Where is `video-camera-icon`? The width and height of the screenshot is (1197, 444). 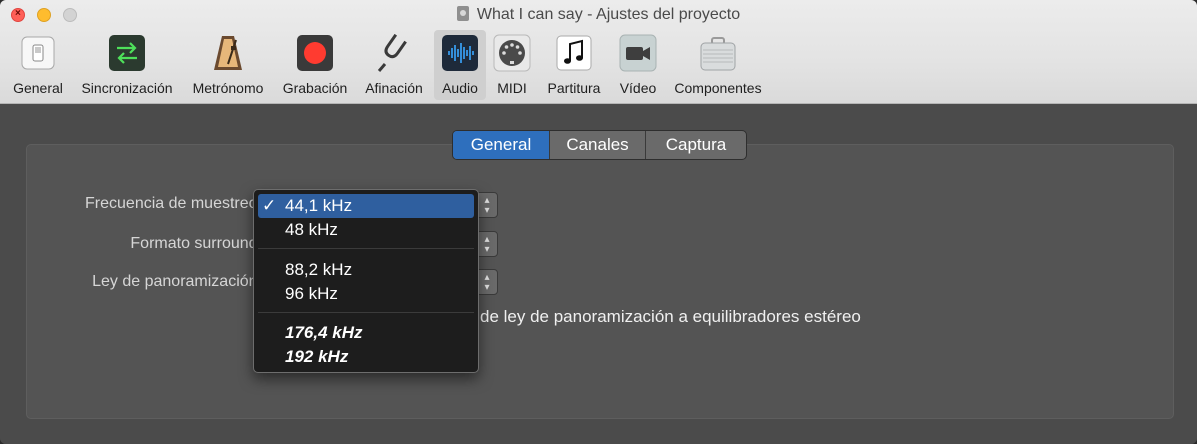 video-camera-icon is located at coordinates (638, 53).